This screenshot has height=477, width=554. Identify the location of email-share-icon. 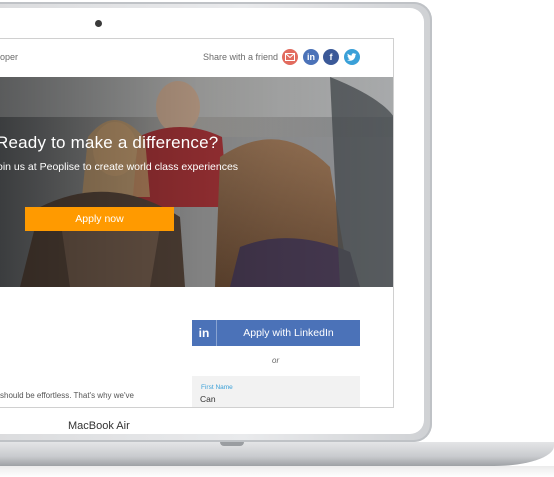
(290, 57).